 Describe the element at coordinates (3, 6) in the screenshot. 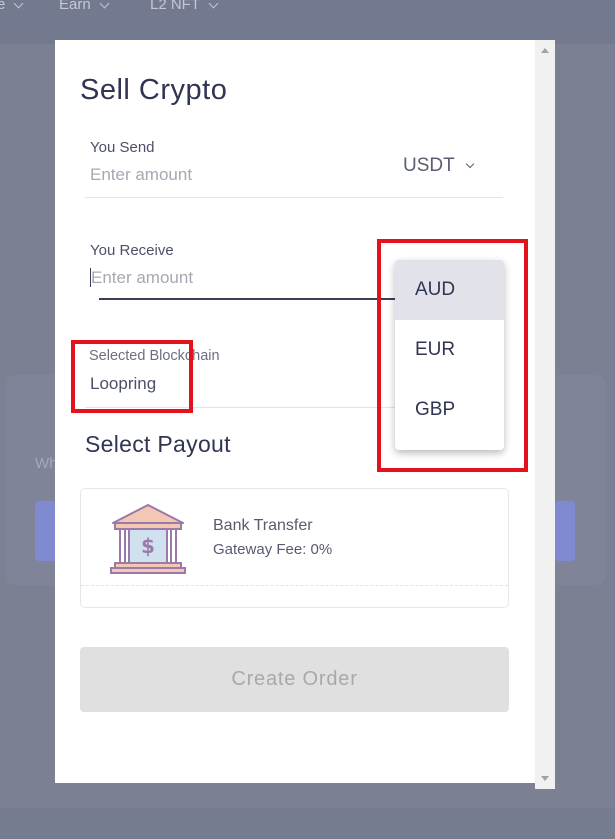

I see `nav-item-label: e` at that location.